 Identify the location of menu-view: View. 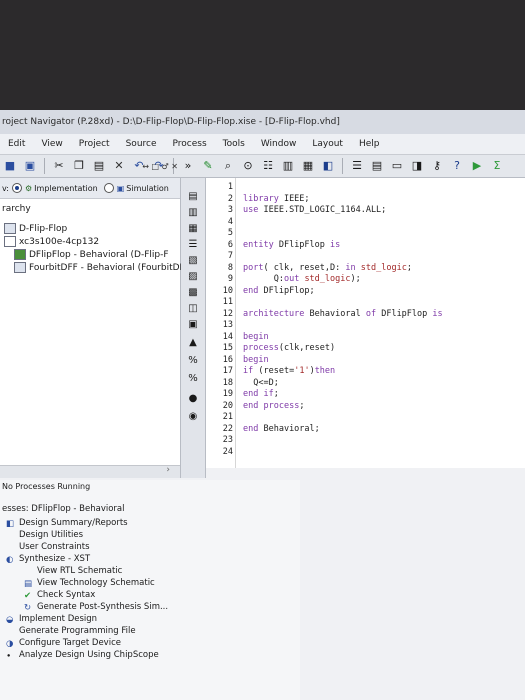
(51, 144).